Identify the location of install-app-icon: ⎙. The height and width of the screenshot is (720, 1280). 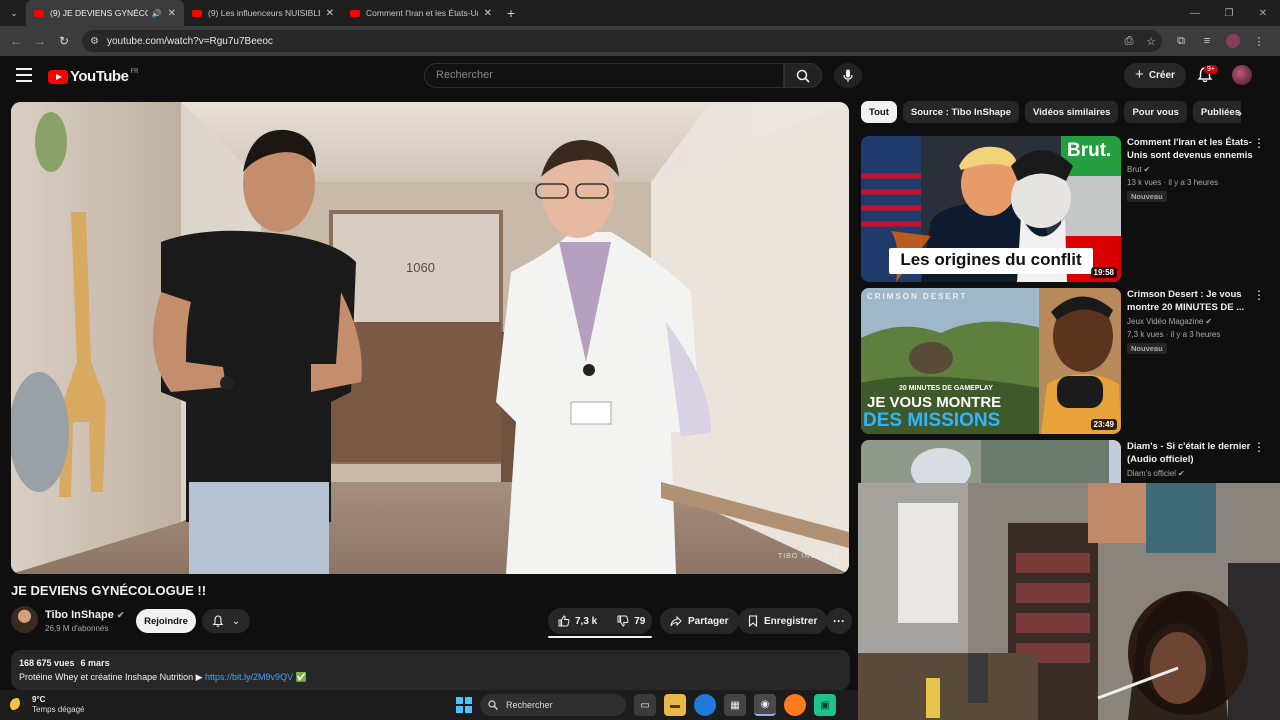
(1129, 41).